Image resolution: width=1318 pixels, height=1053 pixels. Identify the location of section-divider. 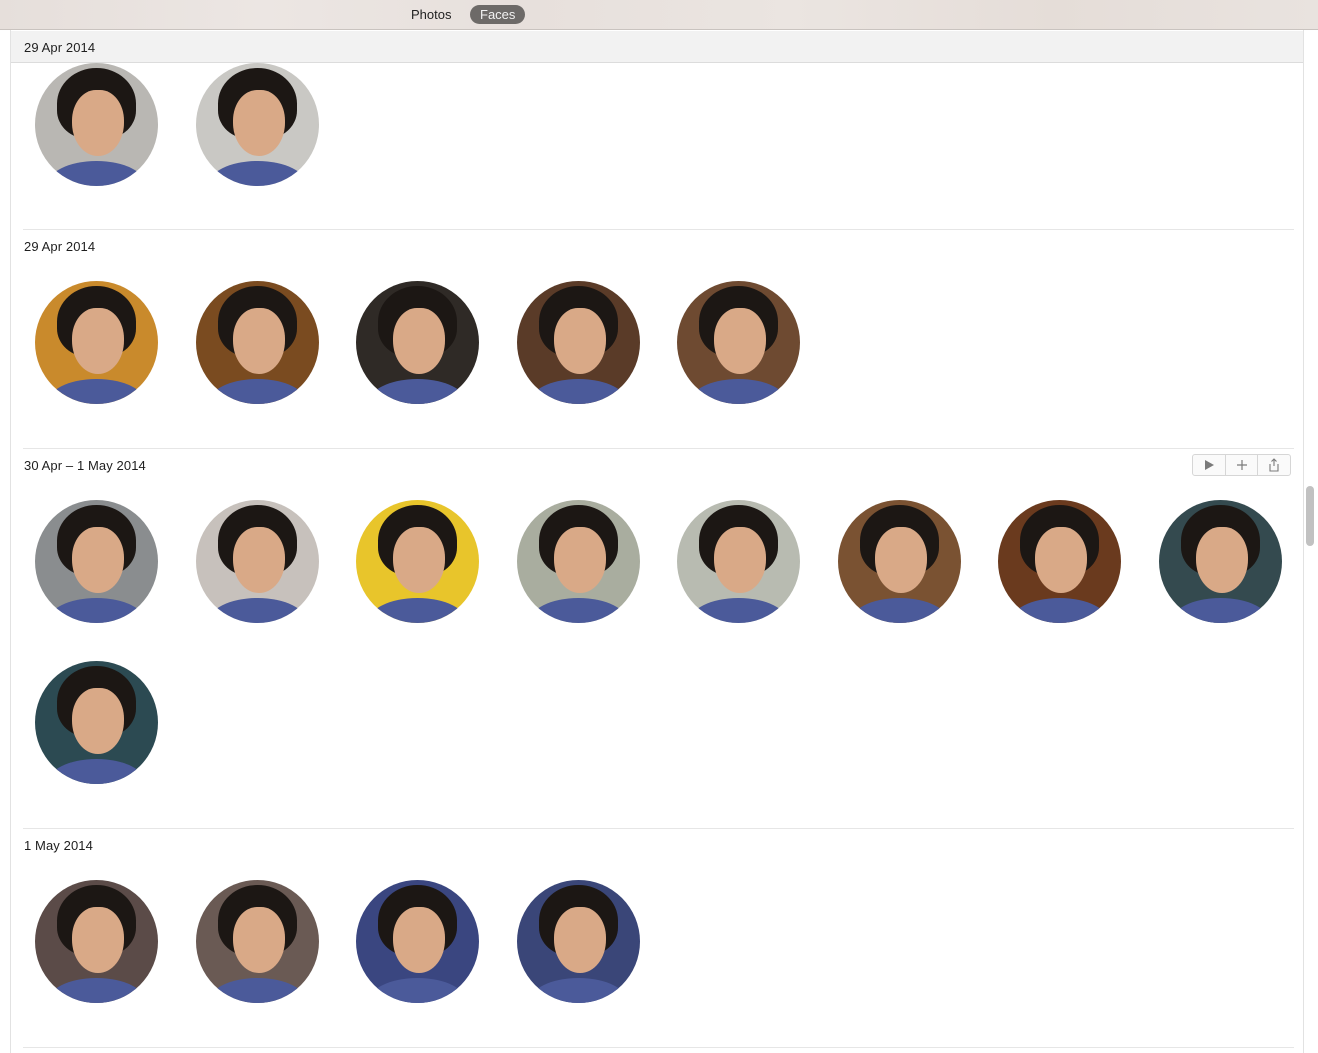
(658, 1047).